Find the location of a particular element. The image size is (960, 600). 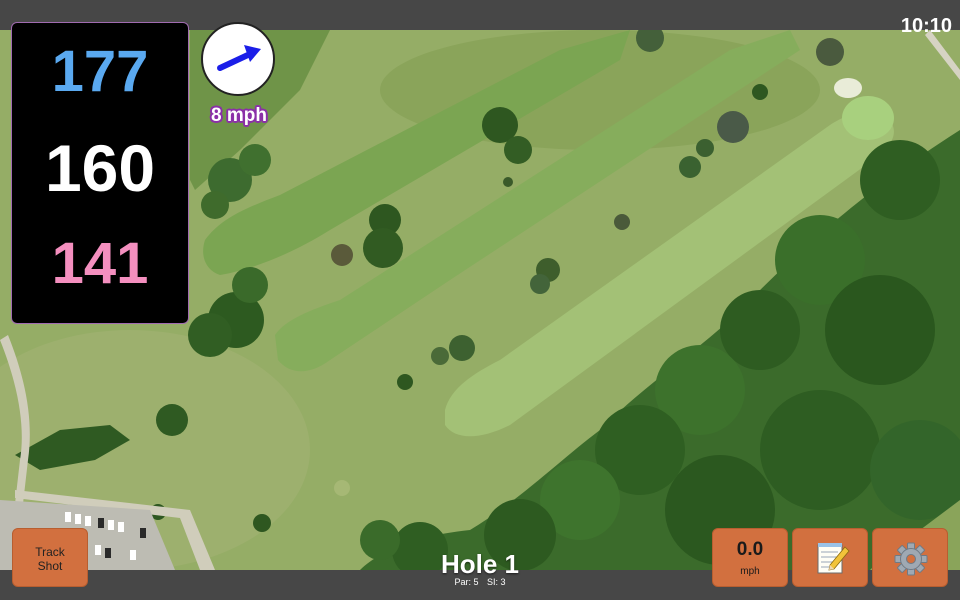

notepad-icon is located at coordinates (833, 558).